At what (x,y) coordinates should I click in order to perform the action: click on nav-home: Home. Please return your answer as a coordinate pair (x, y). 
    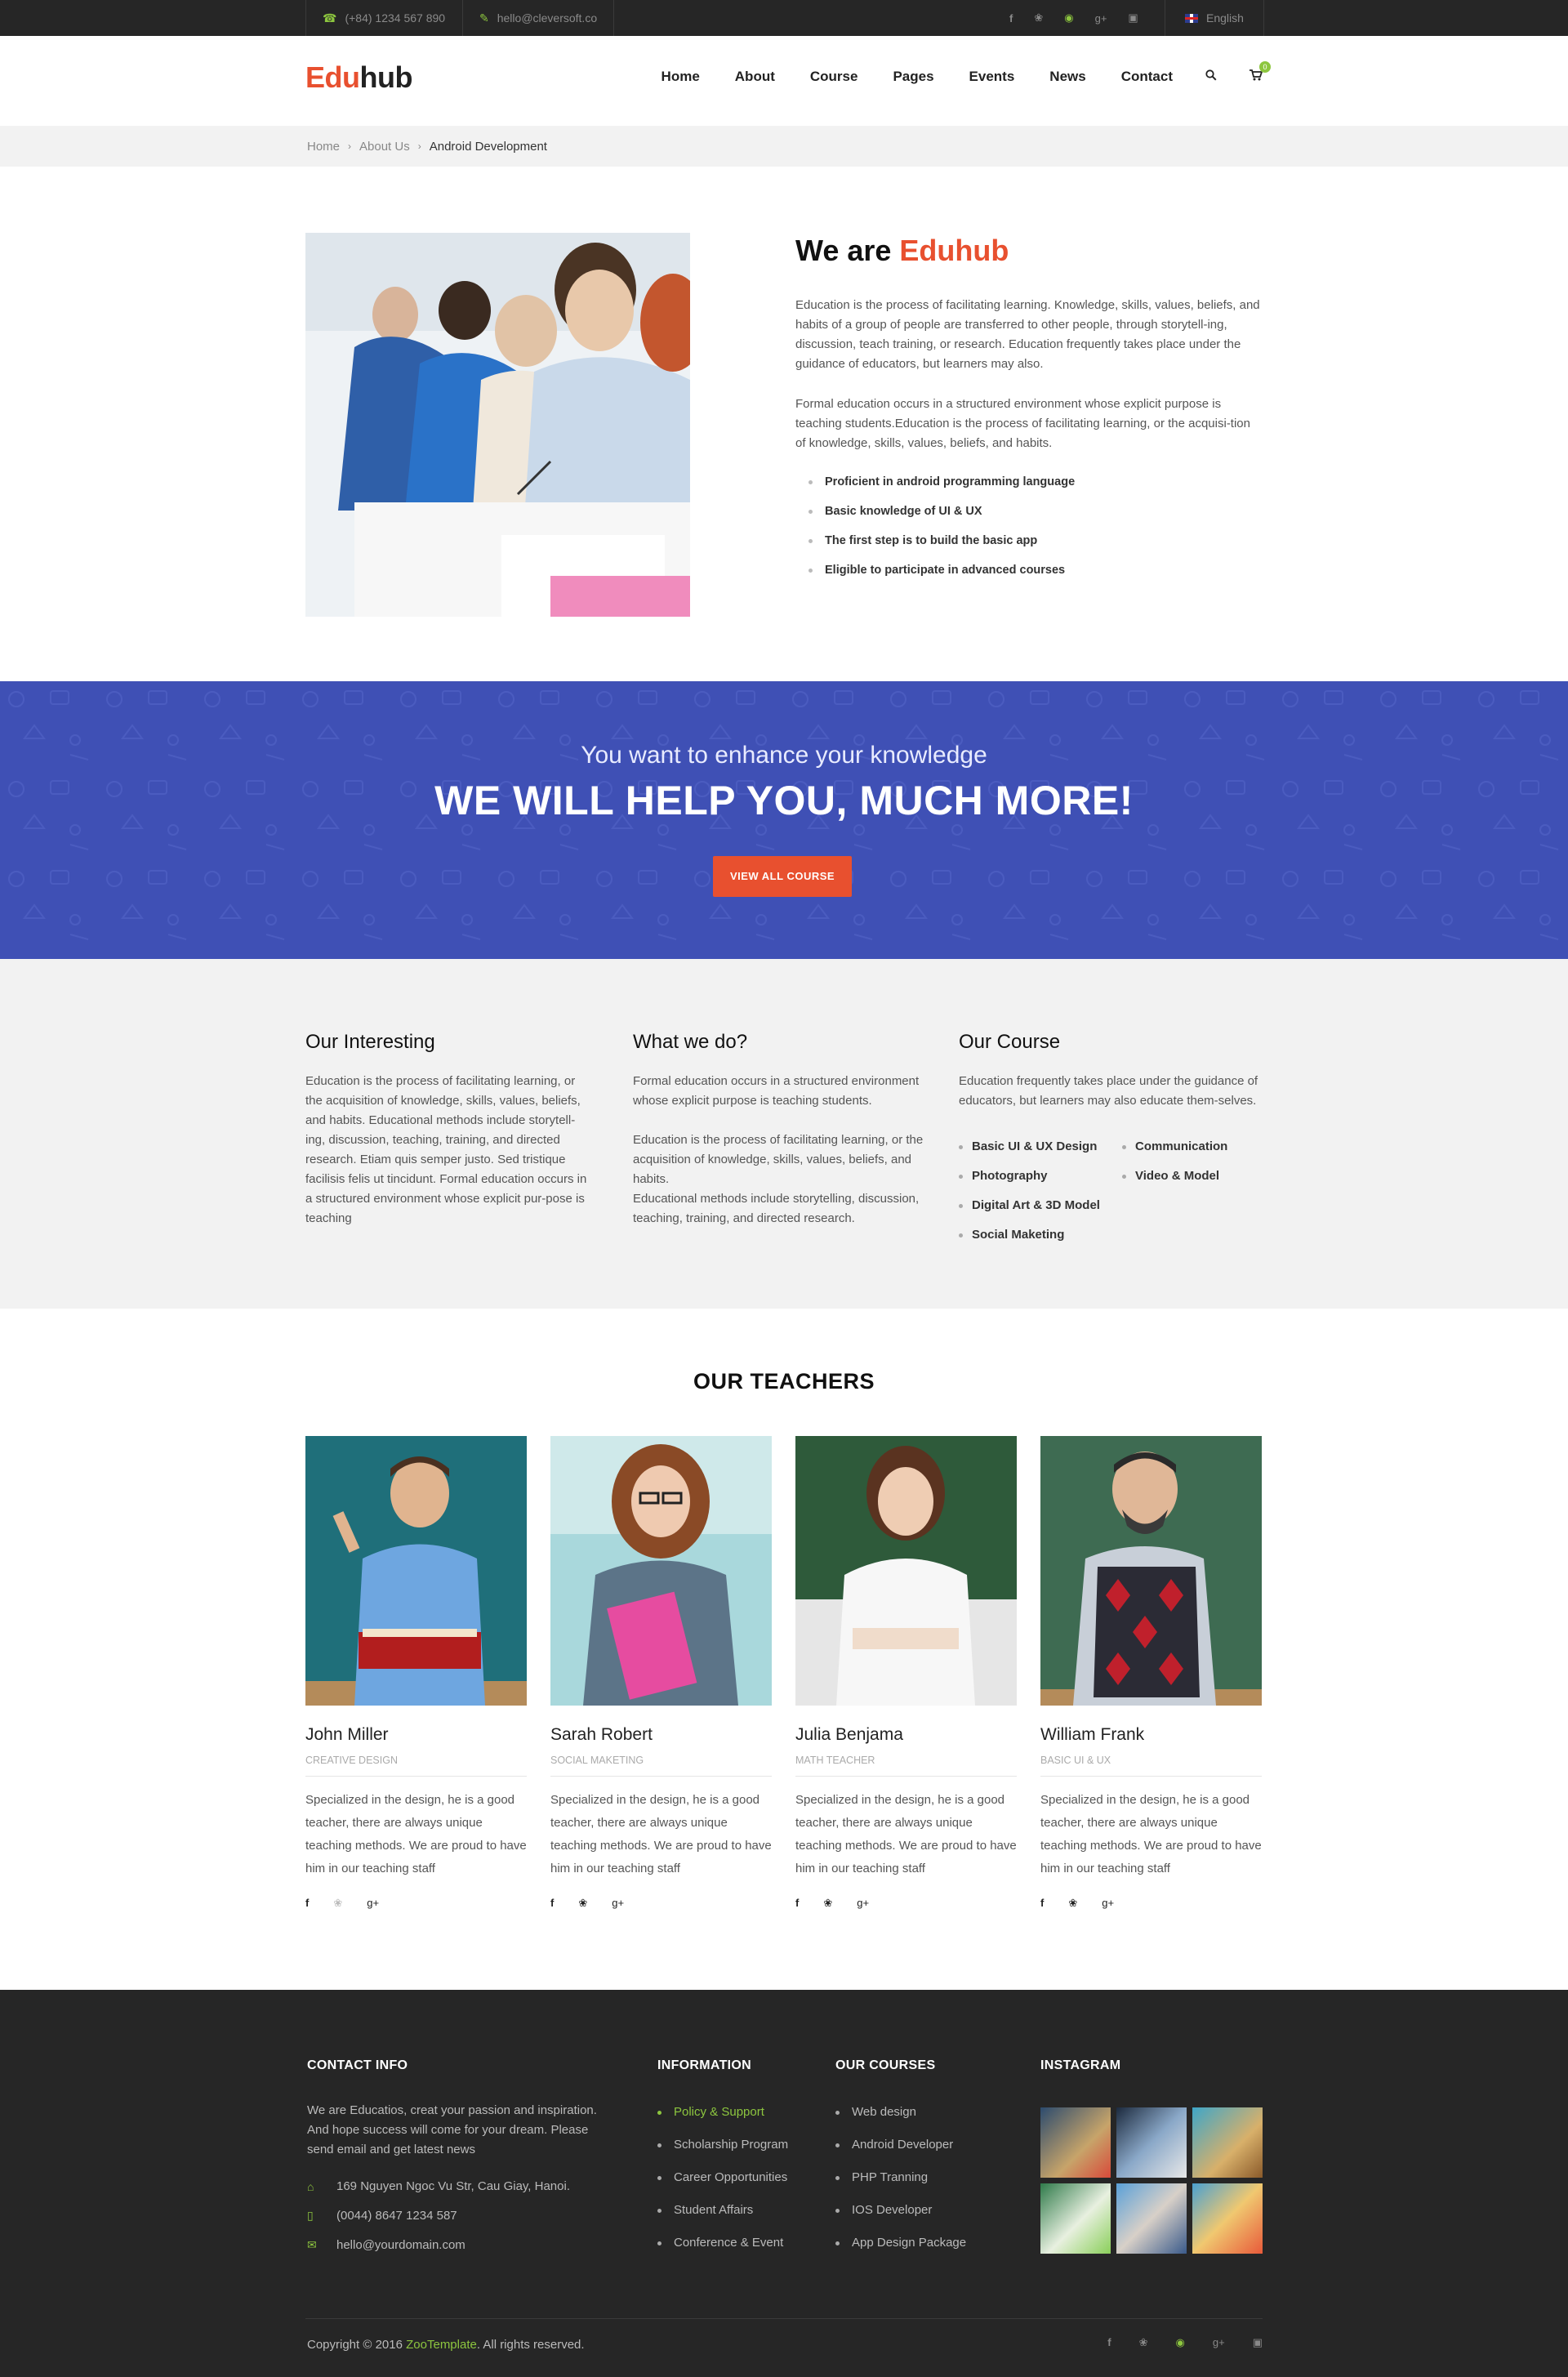
    Looking at the image, I should click on (681, 77).